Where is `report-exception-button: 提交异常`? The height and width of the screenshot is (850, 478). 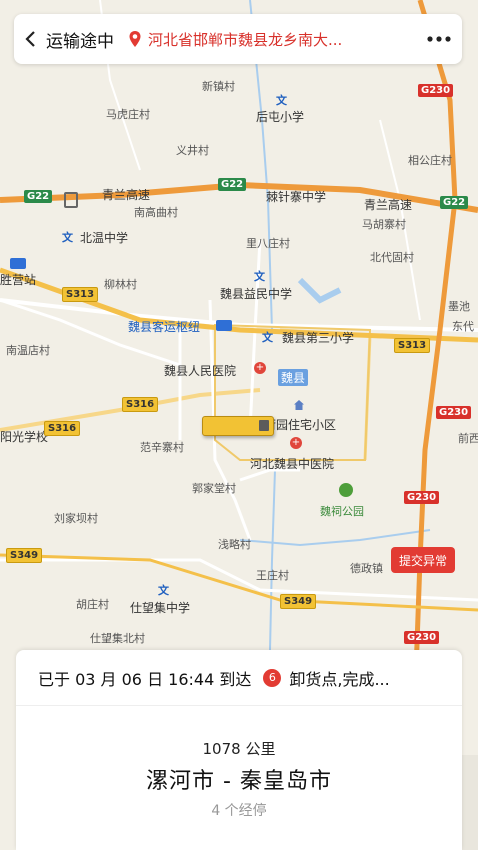
report-exception-button: 提交异常 is located at coordinates (423, 560).